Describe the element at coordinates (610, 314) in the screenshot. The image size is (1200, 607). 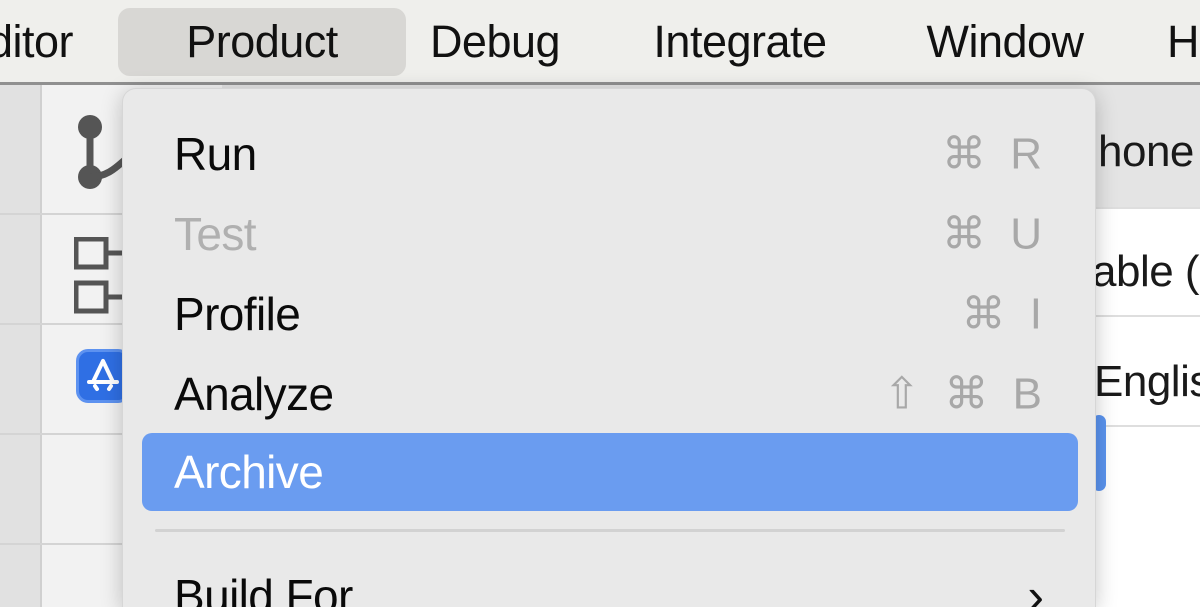
I see `menu-item-profile: Profile ⌘ I` at that location.